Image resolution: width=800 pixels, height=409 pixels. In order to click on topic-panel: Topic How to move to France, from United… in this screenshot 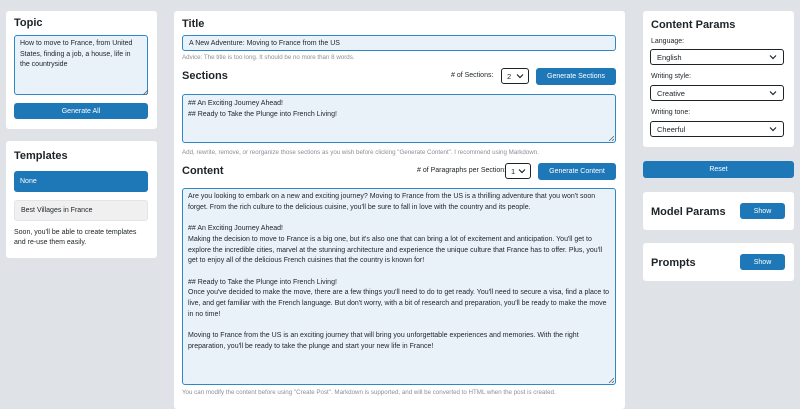, I will do `click(81, 70)`.